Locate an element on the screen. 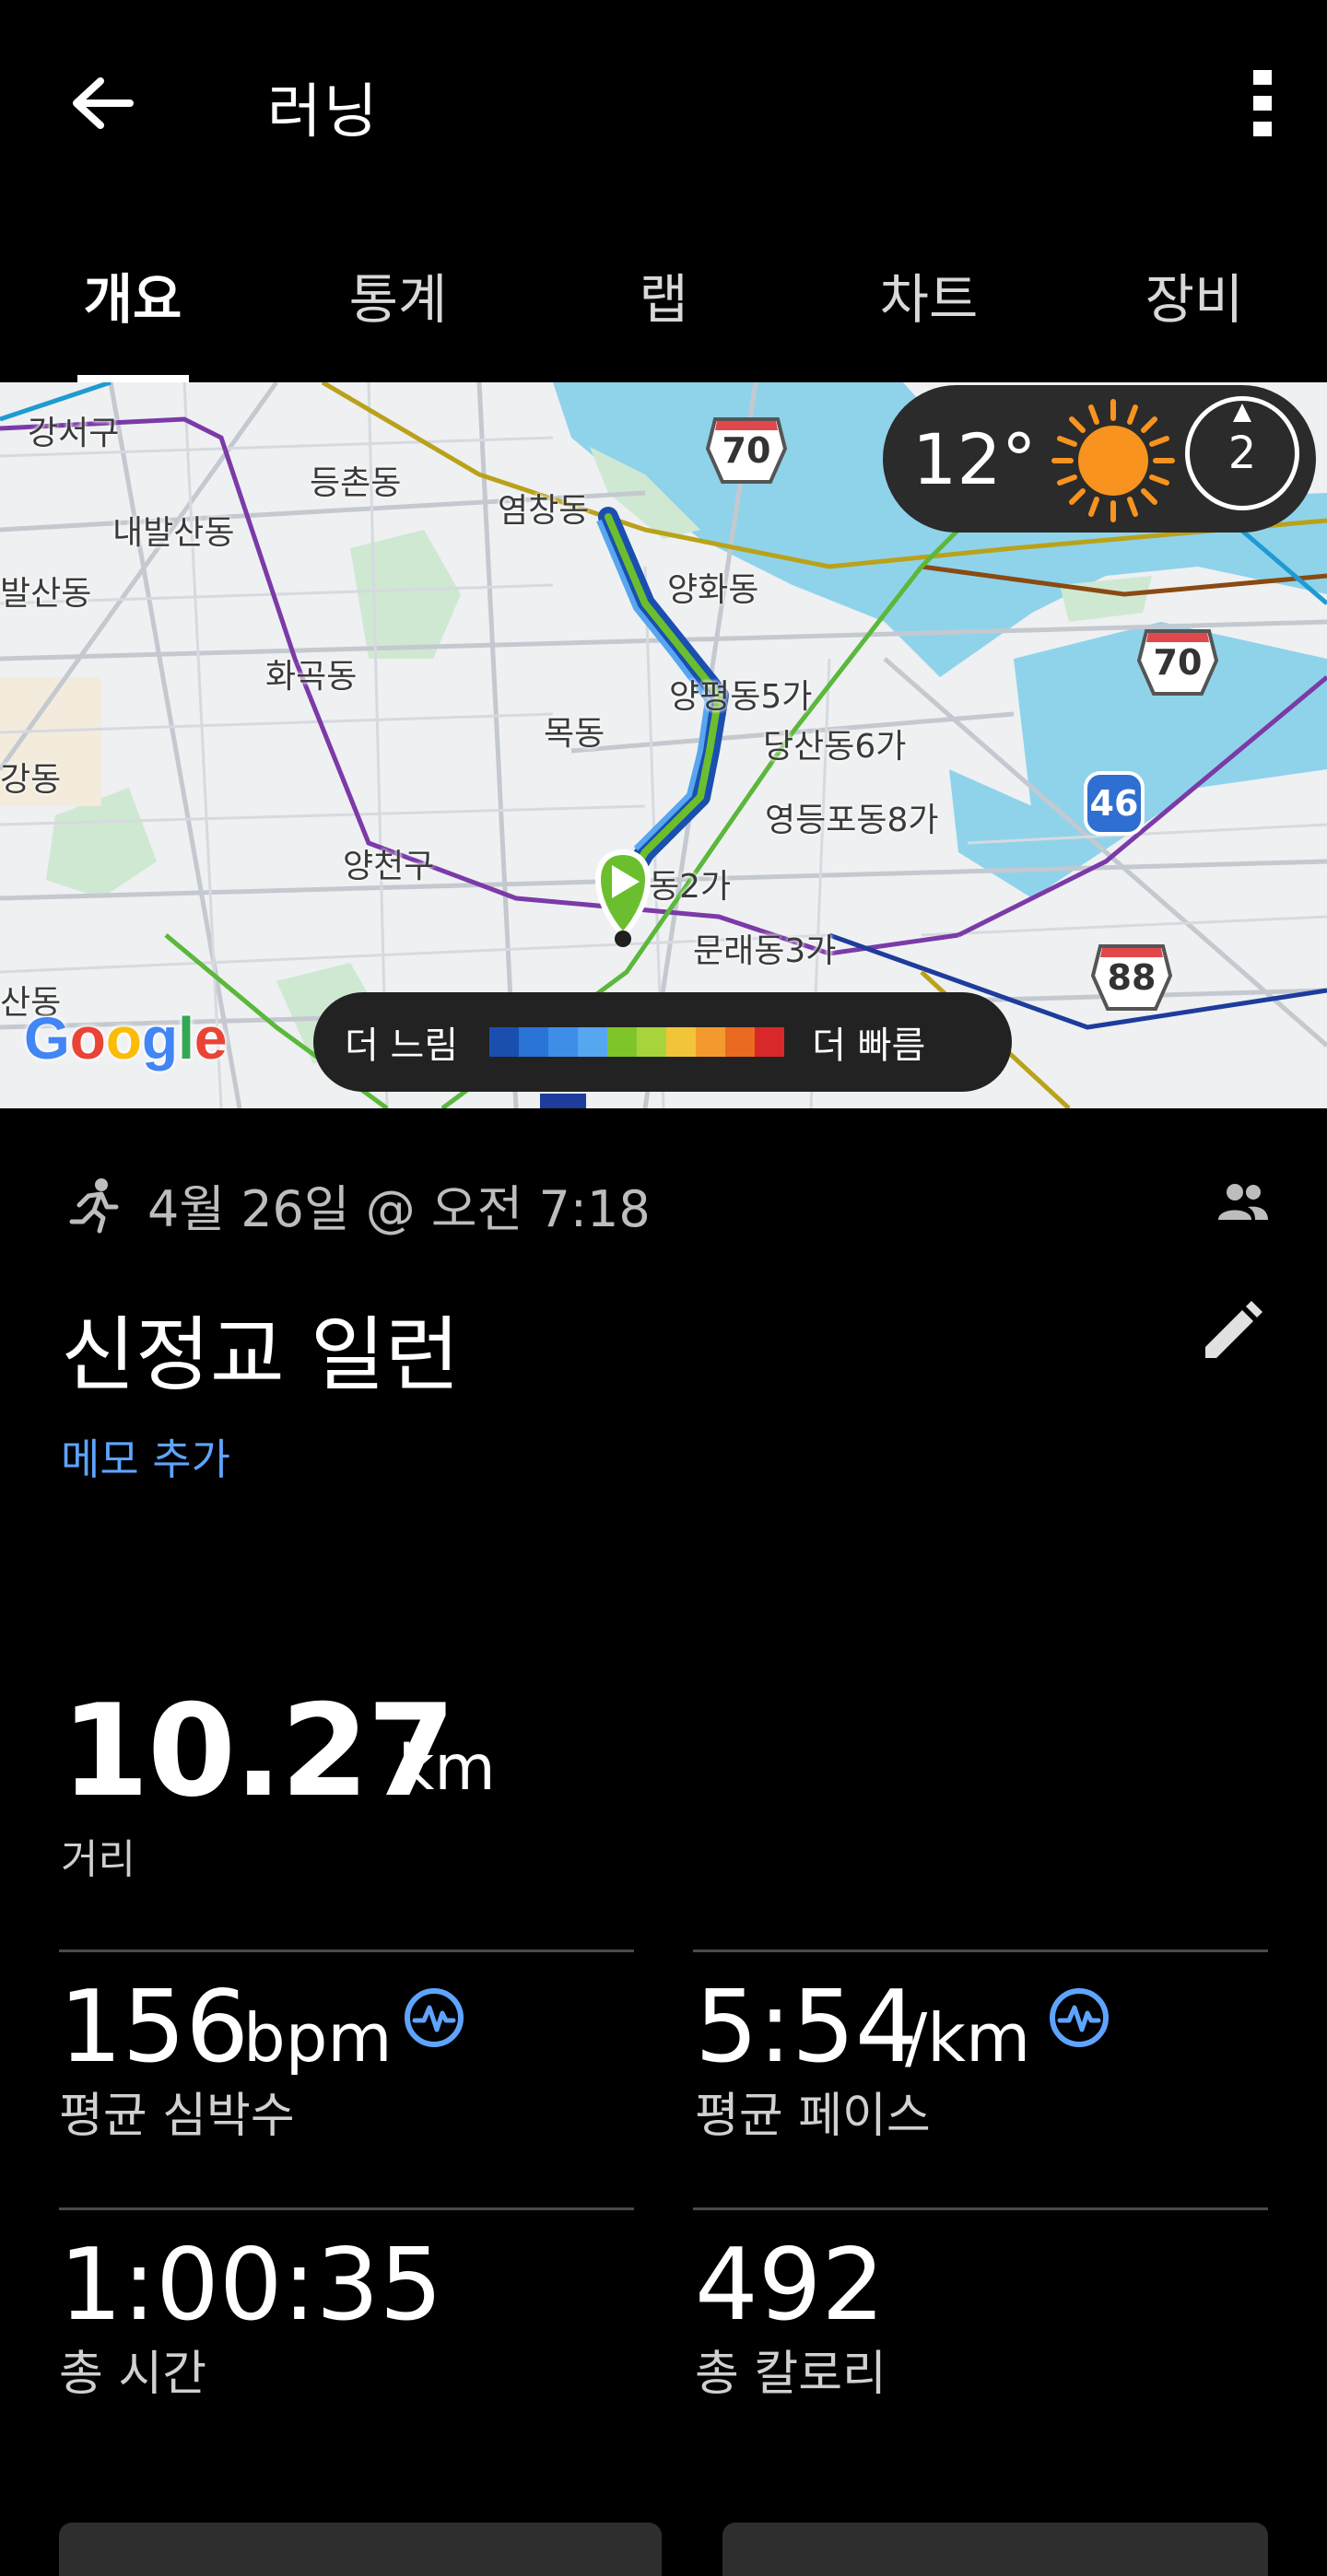 The image size is (1327, 2576). legend-fast-label: 더 빠름 is located at coordinates (869, 1046).